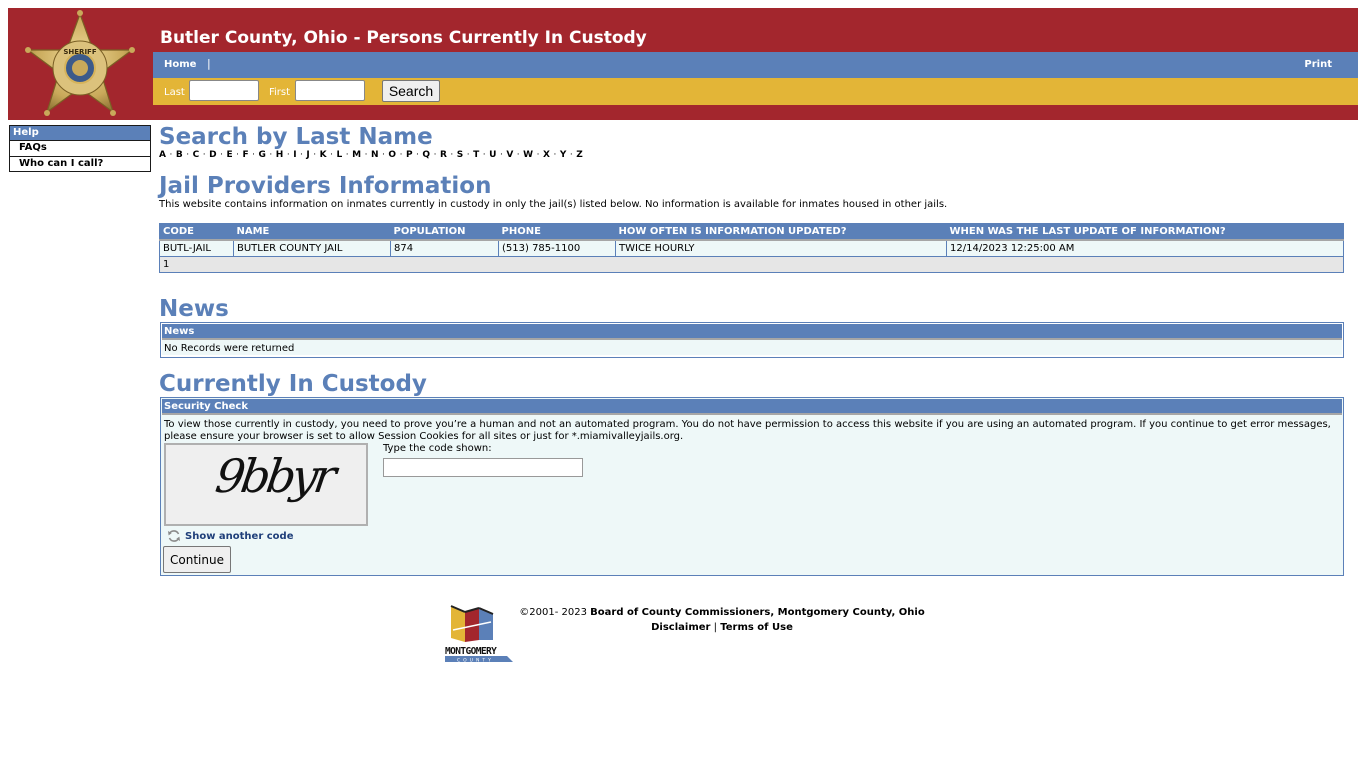  I want to click on search-button: Search, so click(411, 91).